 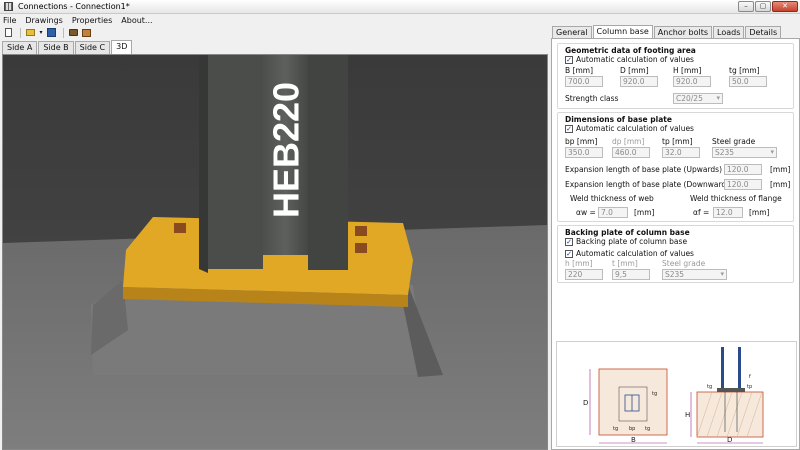 What do you see at coordinates (701, 212) in the screenshot?
I see `weld-flange-symbol: αf =` at bounding box center [701, 212].